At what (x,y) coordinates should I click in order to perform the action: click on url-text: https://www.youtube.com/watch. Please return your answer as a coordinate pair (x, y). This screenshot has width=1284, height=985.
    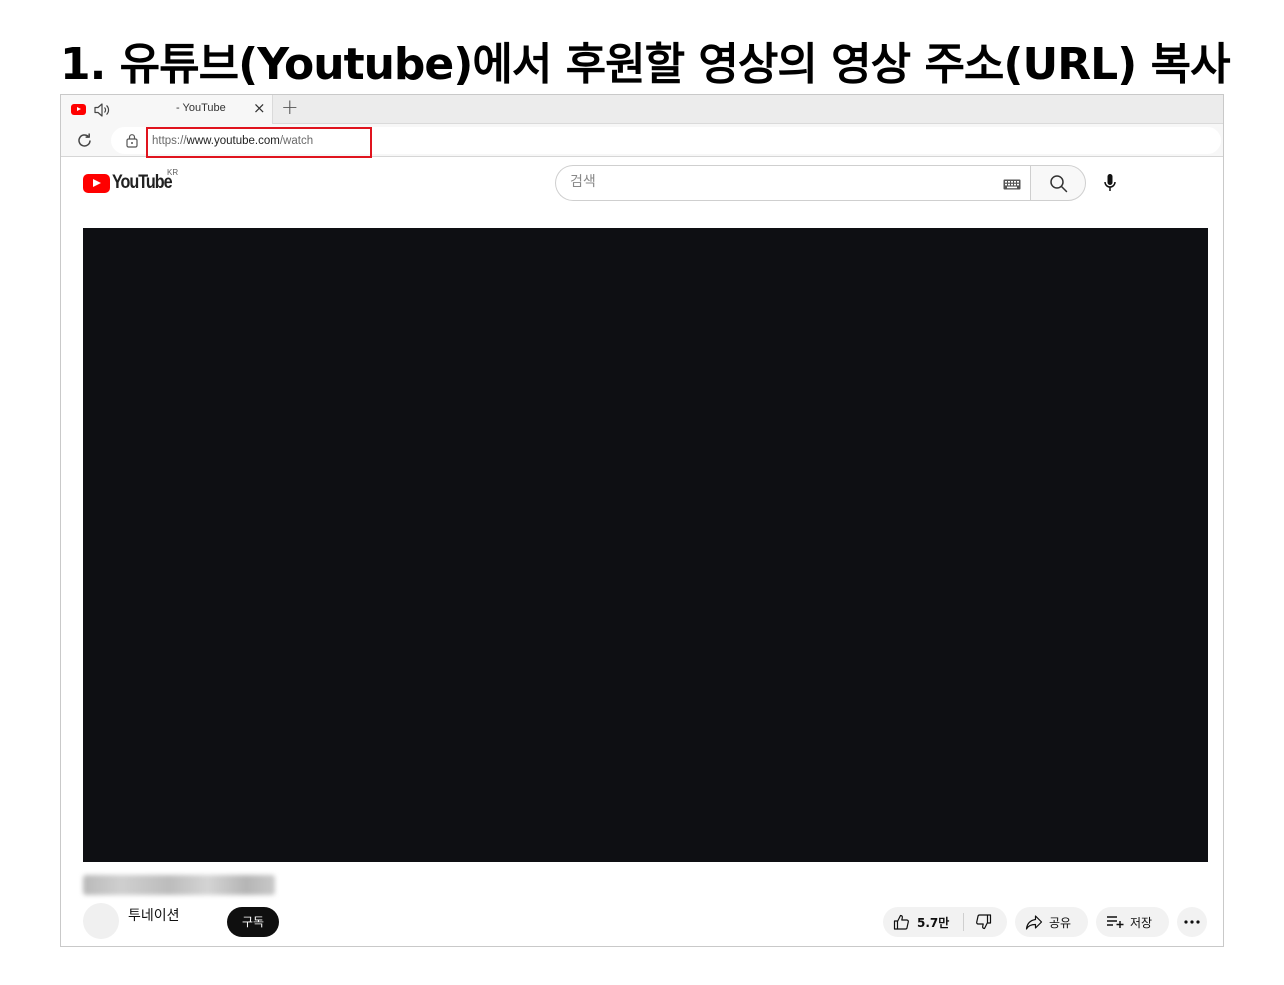
    Looking at the image, I should click on (232, 141).